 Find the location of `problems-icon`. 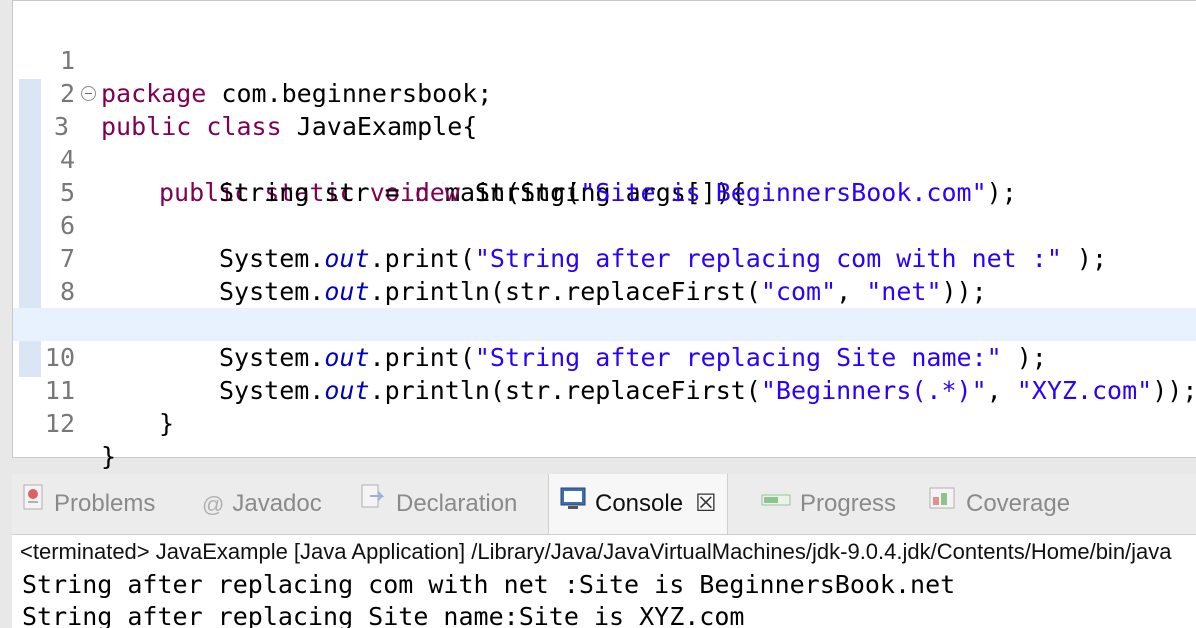

problems-icon is located at coordinates (34, 505).